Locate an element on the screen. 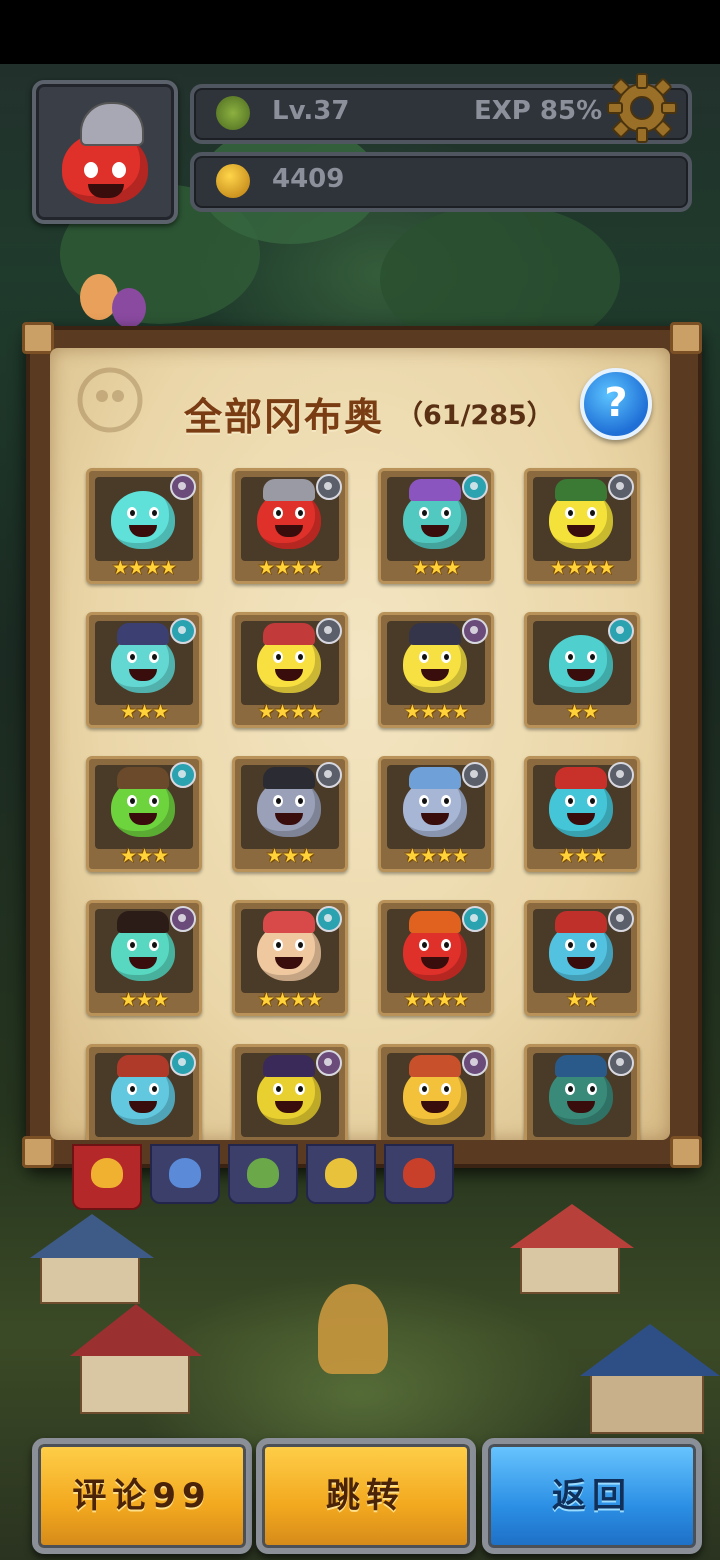  collection-count: （61/285） is located at coordinates (475, 415).